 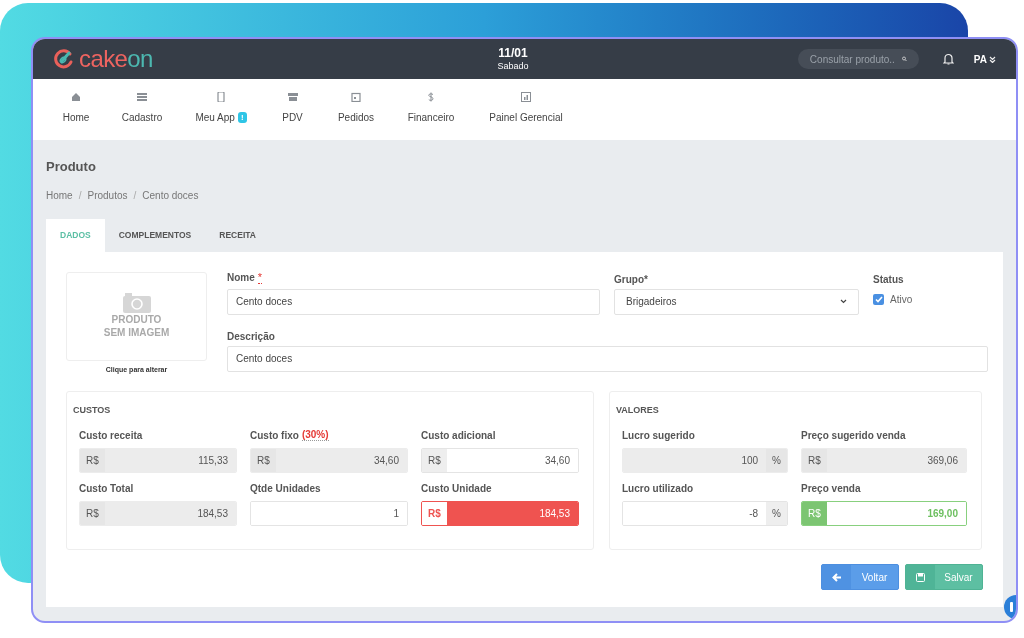 What do you see at coordinates (431, 97) in the screenshot?
I see `dollar-icon` at bounding box center [431, 97].